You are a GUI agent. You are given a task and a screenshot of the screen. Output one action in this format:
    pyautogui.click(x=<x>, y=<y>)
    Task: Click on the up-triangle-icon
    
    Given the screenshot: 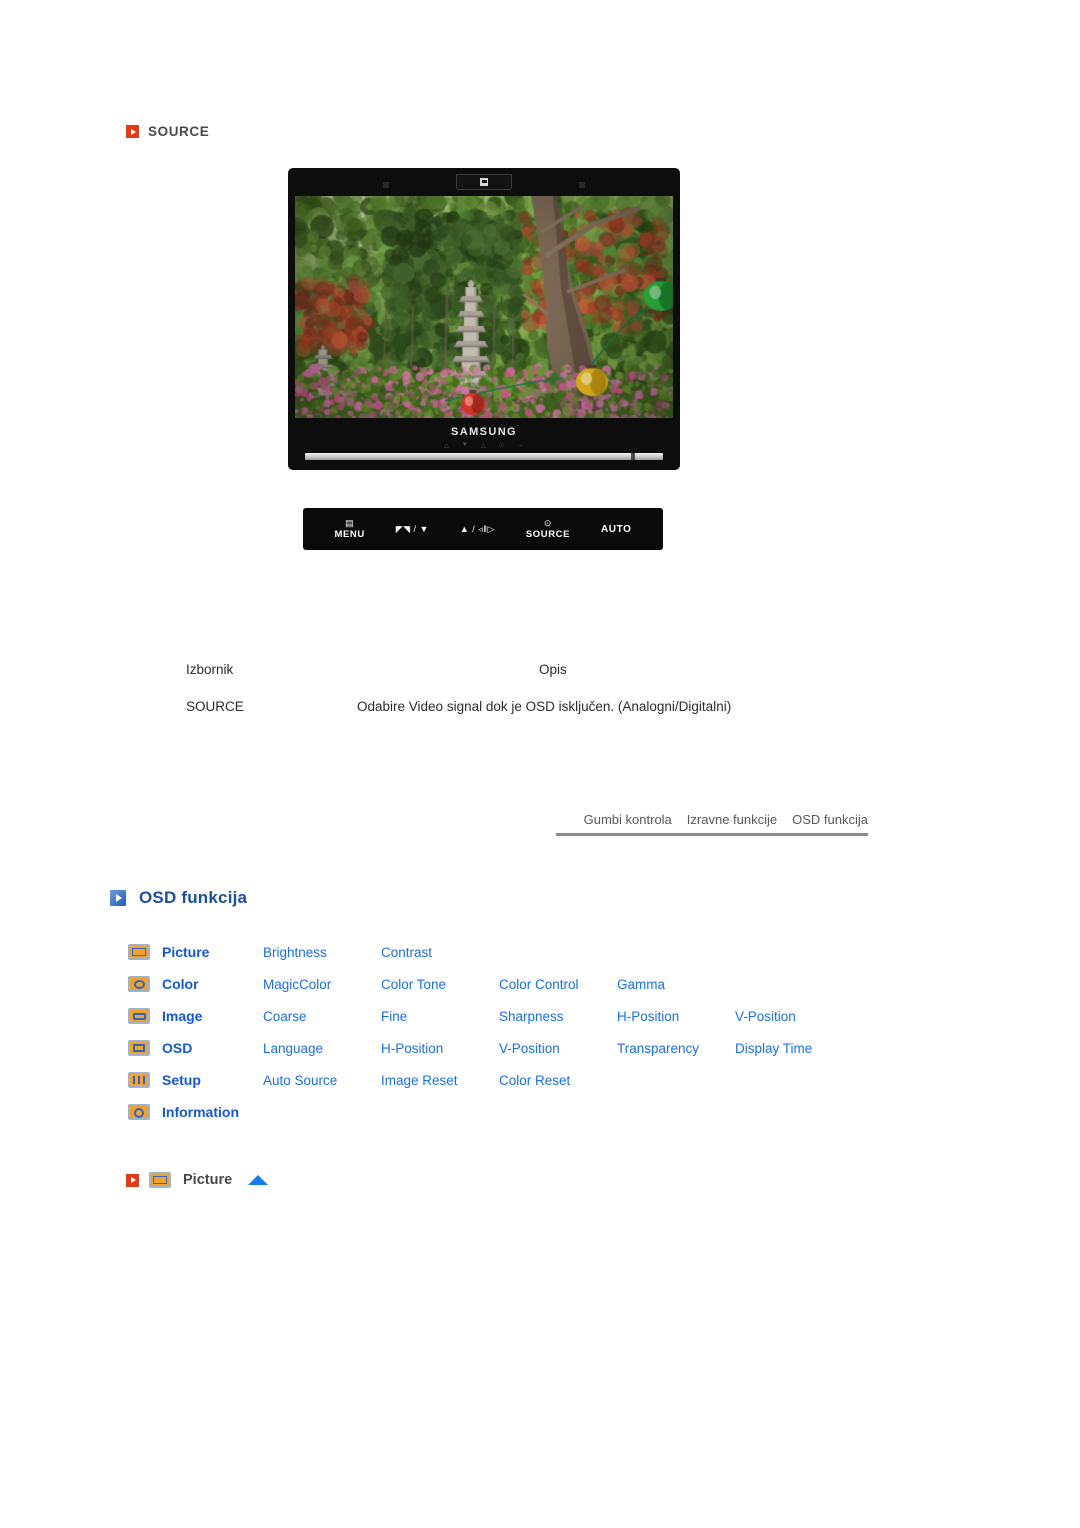 What is the action you would take?
    pyautogui.click(x=258, y=1180)
    